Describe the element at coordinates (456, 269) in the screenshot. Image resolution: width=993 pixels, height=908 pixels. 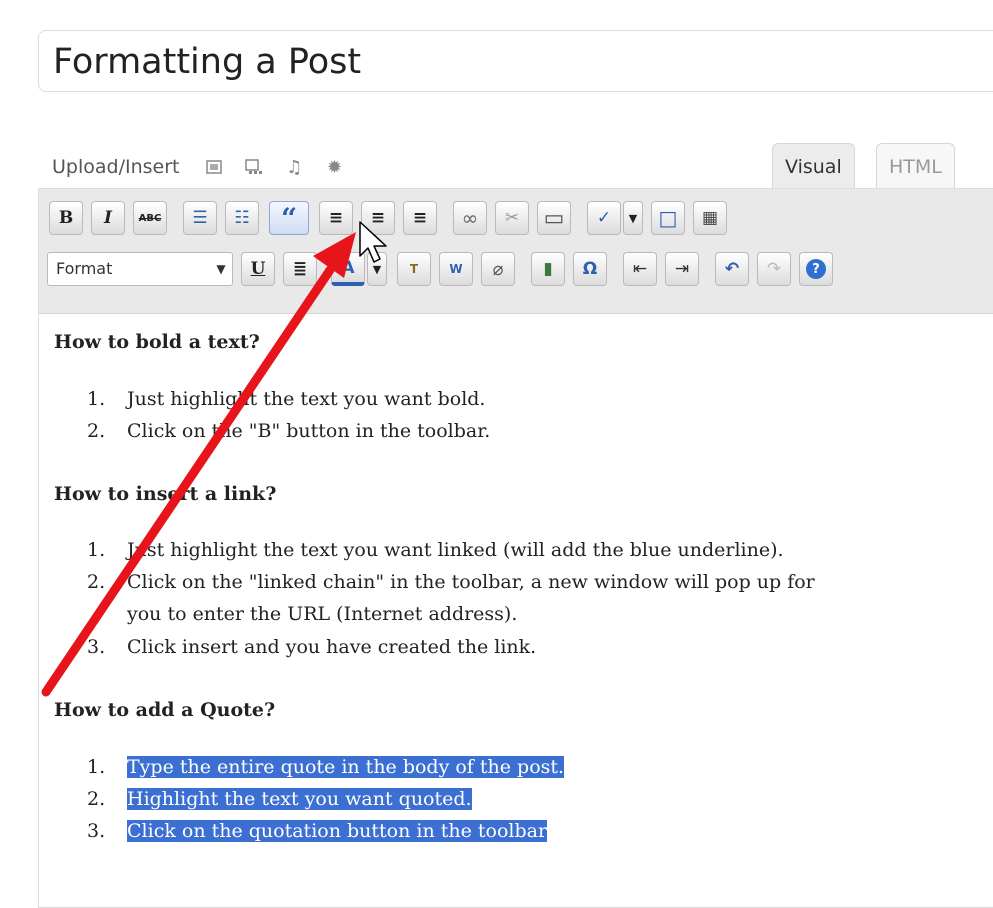
I see `paste-word-button: W` at that location.